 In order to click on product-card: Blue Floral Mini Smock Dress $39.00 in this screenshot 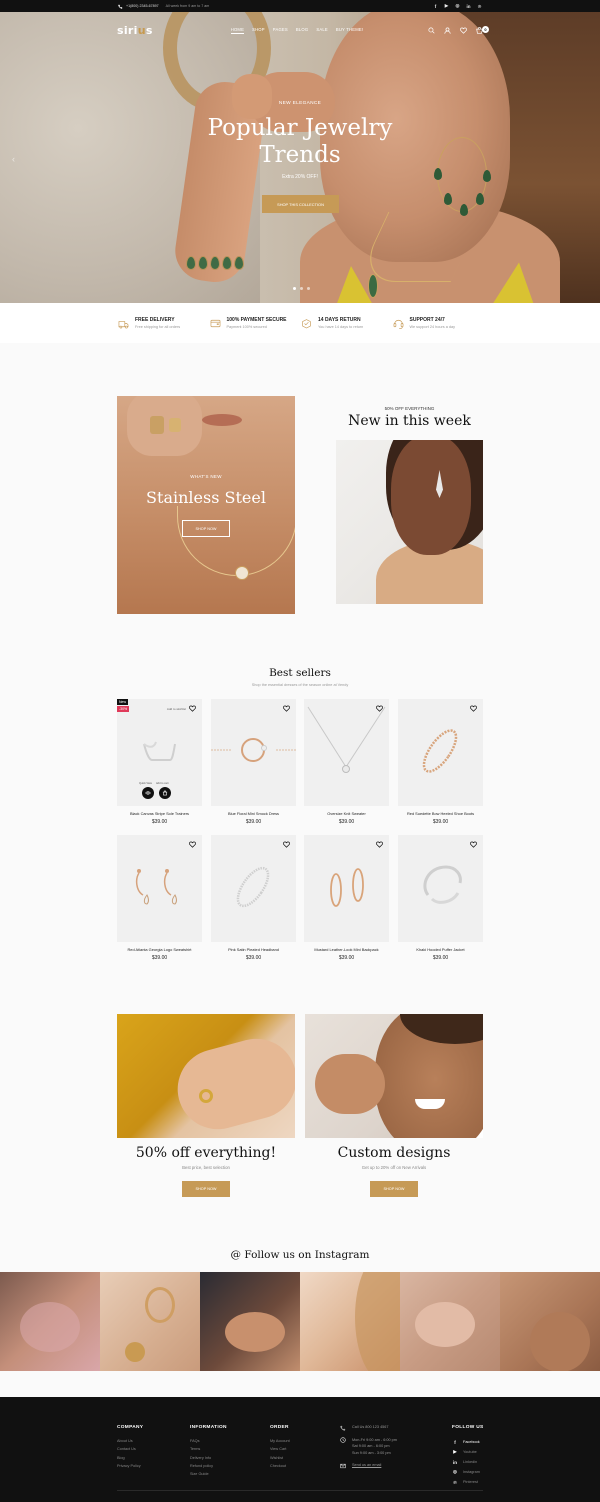, I will do `click(253, 762)`.